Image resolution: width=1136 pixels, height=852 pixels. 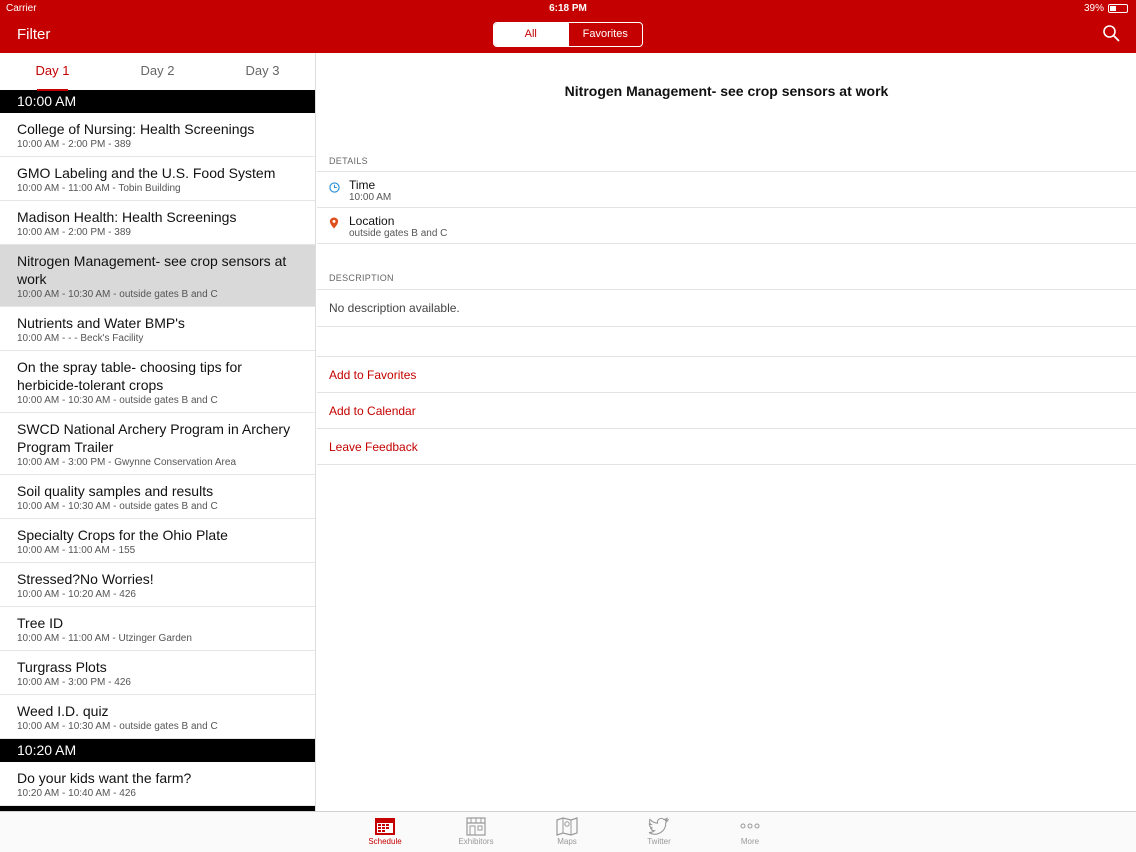 What do you see at coordinates (370, 197) in the screenshot?
I see `time-value: 10:00 AM` at bounding box center [370, 197].